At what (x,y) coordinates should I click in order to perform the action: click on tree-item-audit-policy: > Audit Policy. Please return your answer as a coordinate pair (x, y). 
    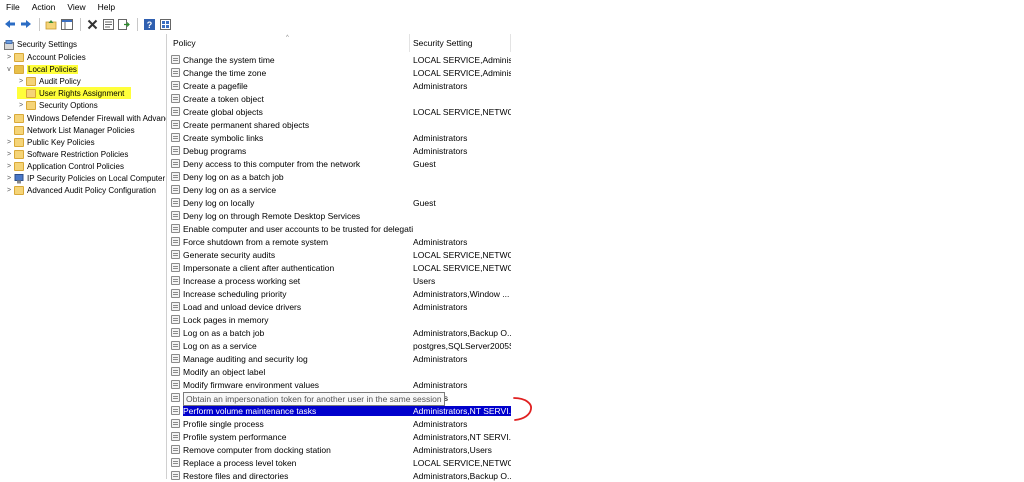
    Looking at the image, I should click on (49, 81).